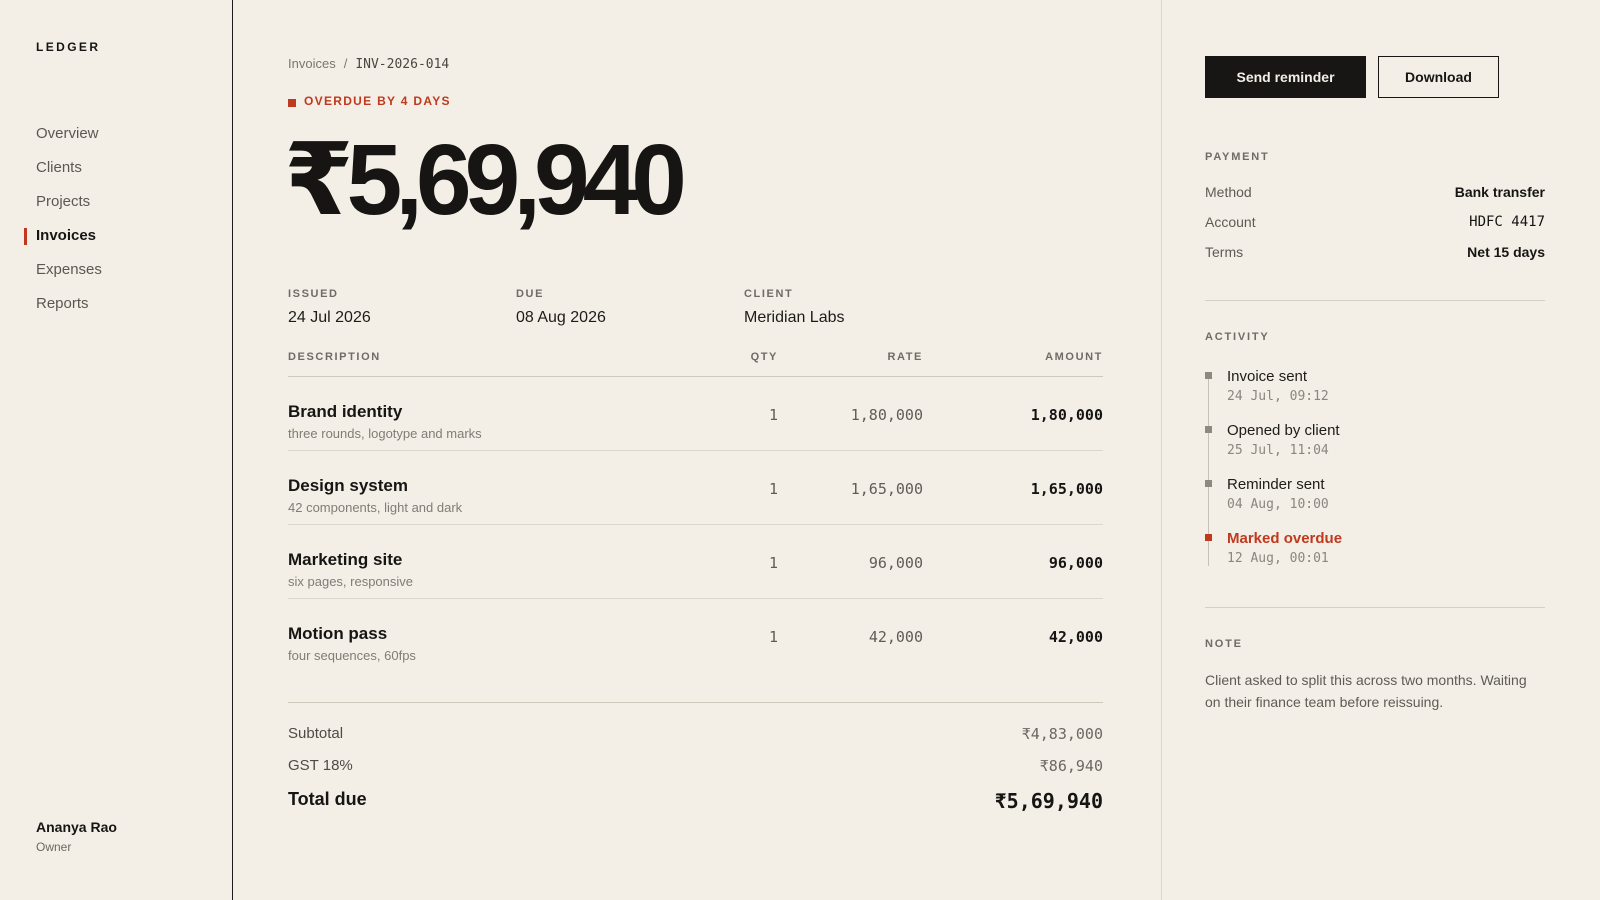 The height and width of the screenshot is (900, 1600). I want to click on total-label: Total due, so click(327, 799).